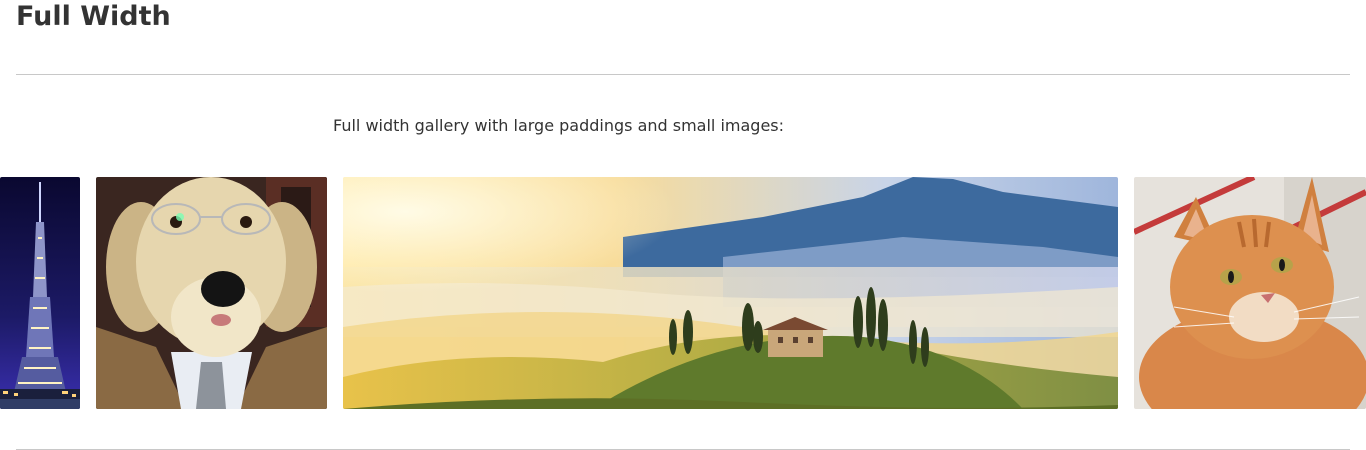  I want to click on gallery-image-tower, so click(40, 293).